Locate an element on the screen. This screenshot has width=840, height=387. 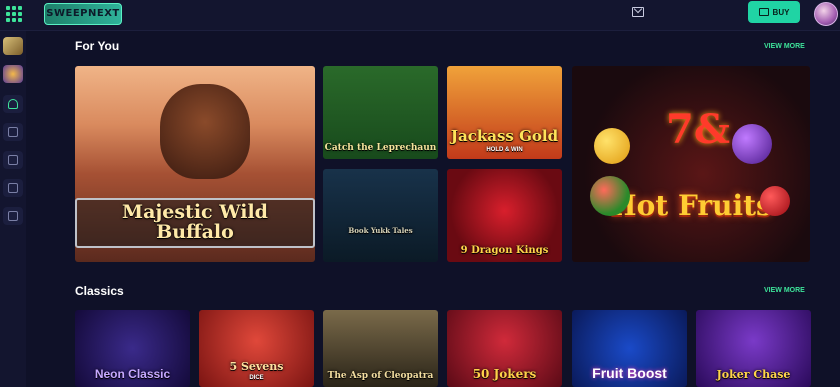
home-icon is located at coordinates (13, 104).